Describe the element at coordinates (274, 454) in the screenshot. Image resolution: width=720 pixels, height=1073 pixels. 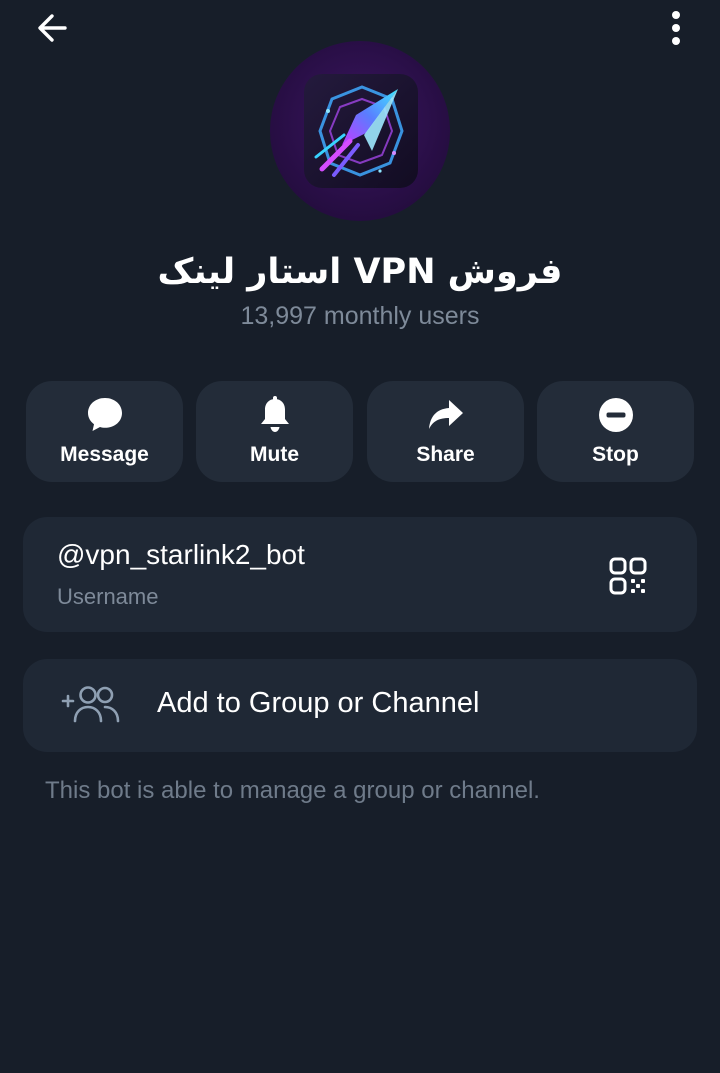
I see `mute-label: Mute` at that location.